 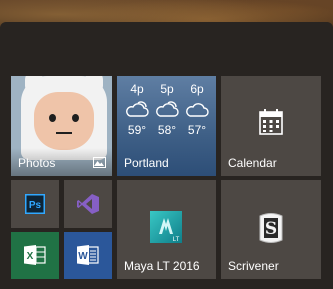 I want to click on word-tile: W, so click(x=88, y=255).